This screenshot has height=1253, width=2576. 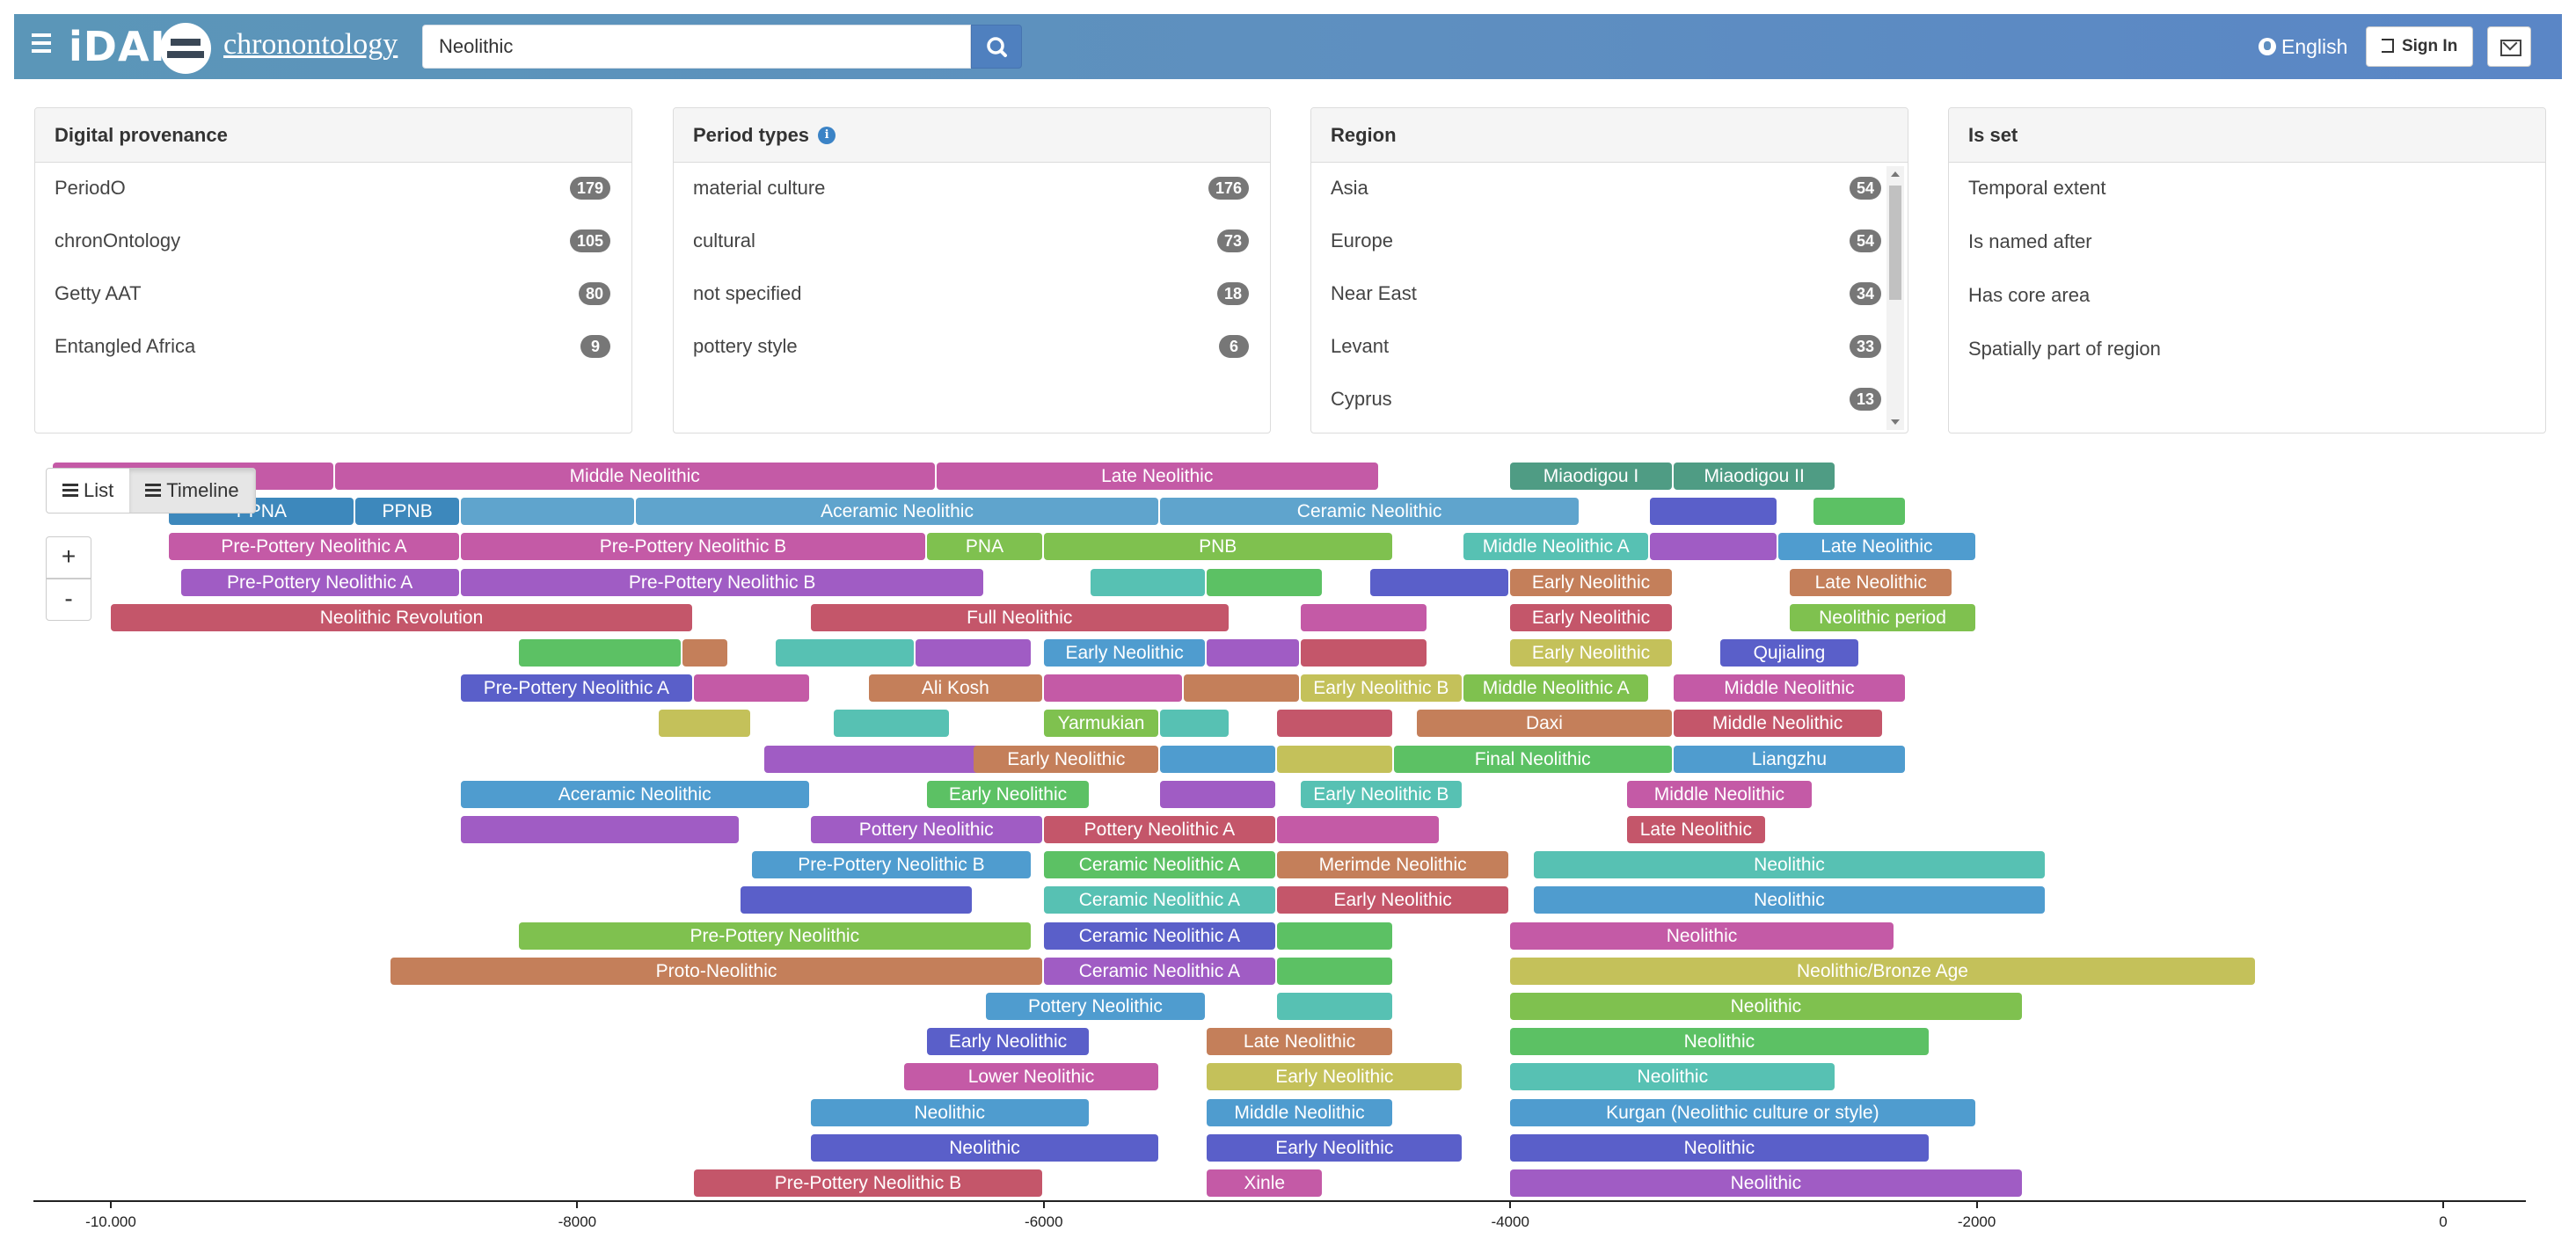 I want to click on period-bar: PPNB, so click(x=407, y=512).